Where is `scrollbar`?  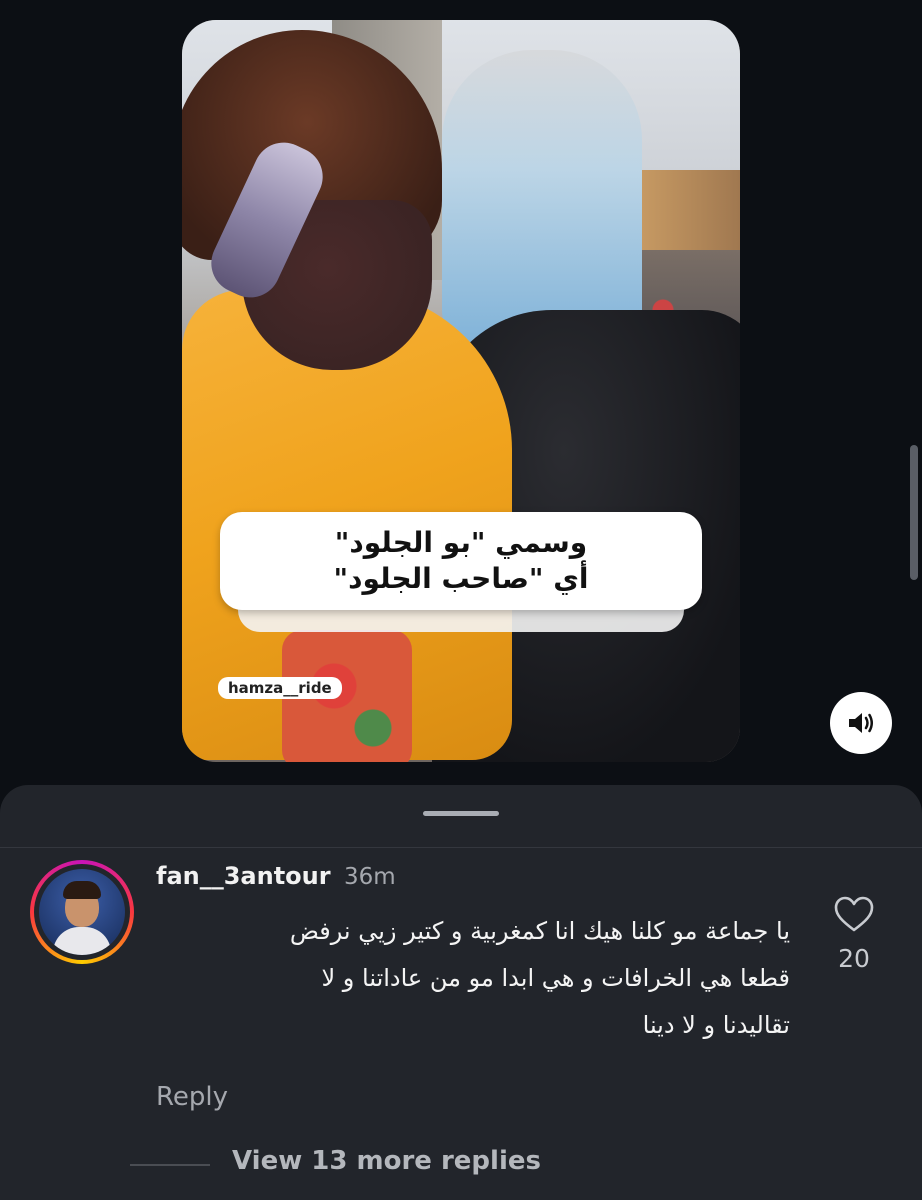
scrollbar is located at coordinates (914, 512).